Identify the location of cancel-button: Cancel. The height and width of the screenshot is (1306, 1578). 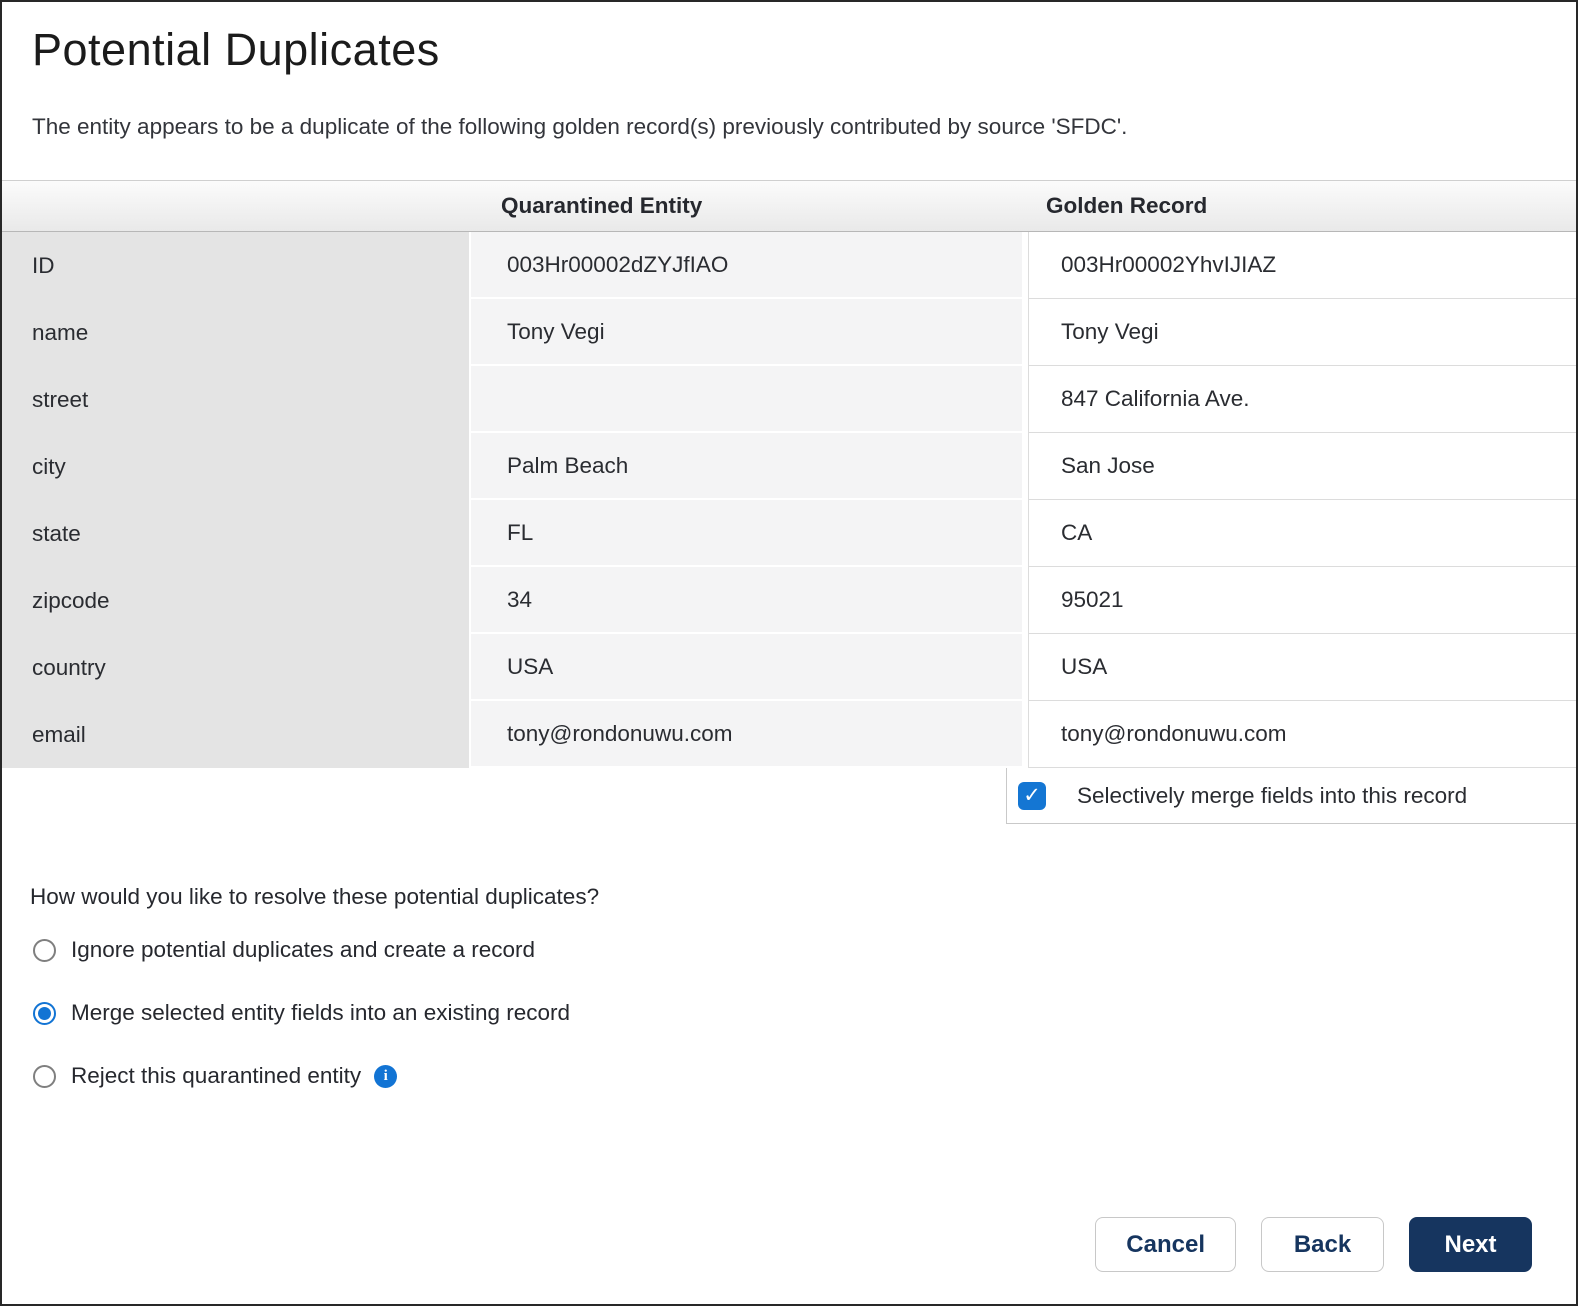
(1165, 1244).